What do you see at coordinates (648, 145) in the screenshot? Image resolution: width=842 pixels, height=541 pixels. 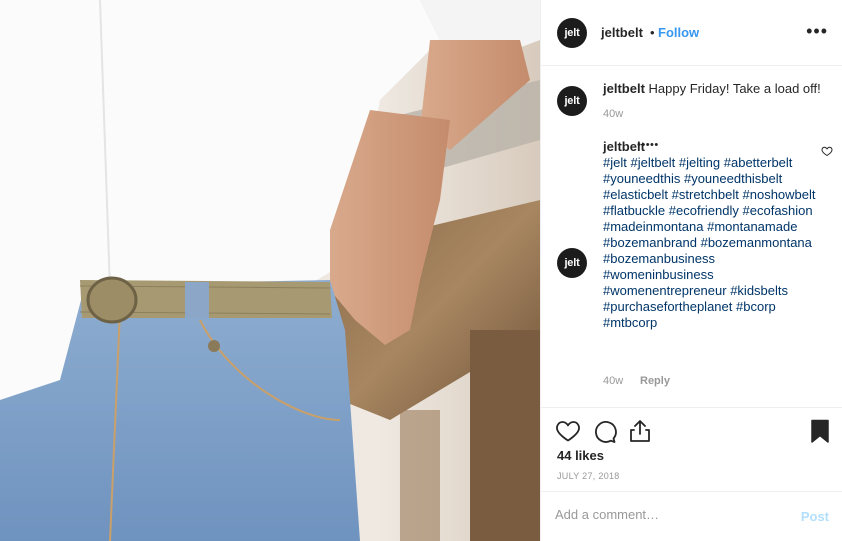 I see `comment-dots: •••••` at bounding box center [648, 145].